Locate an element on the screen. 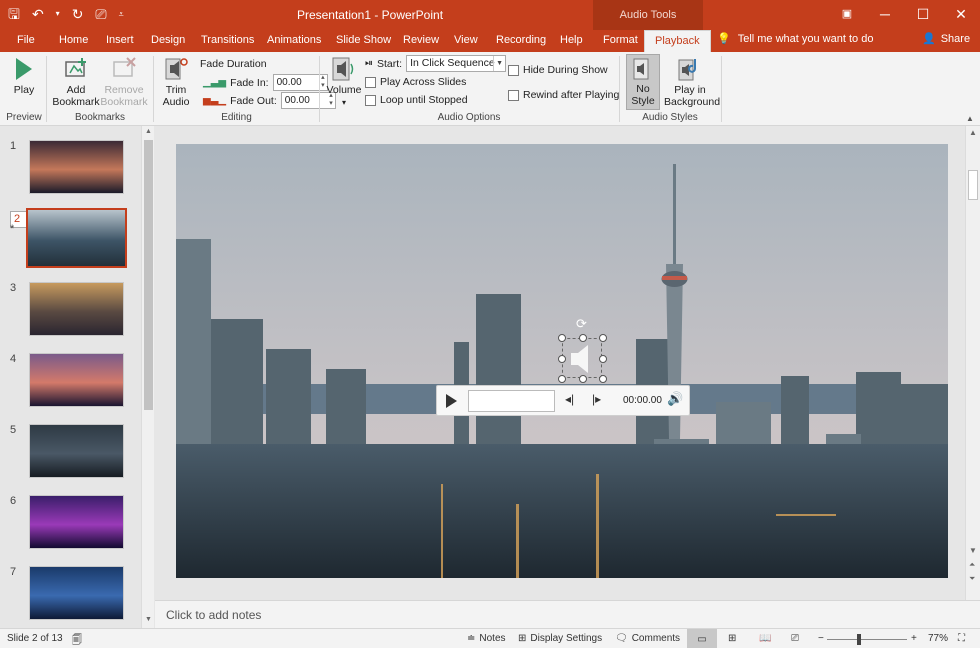  tab-design: Design is located at coordinates (168, 41).